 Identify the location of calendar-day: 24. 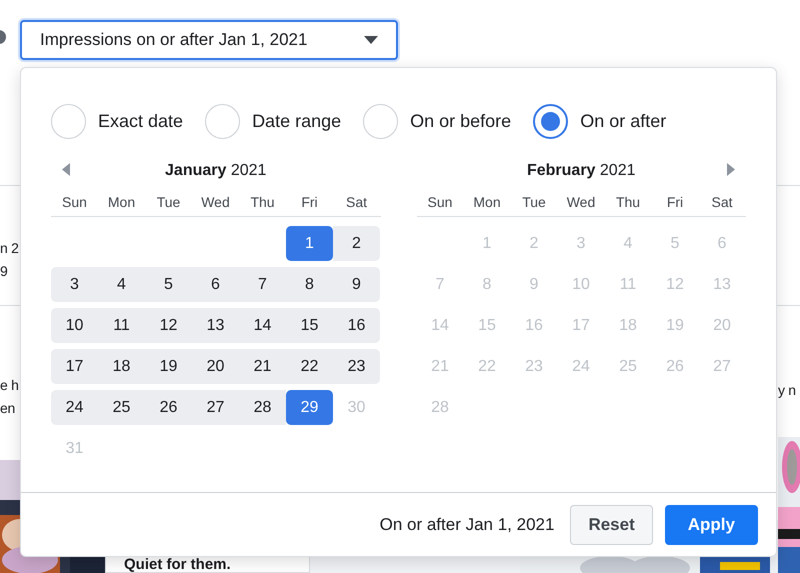
(74, 407).